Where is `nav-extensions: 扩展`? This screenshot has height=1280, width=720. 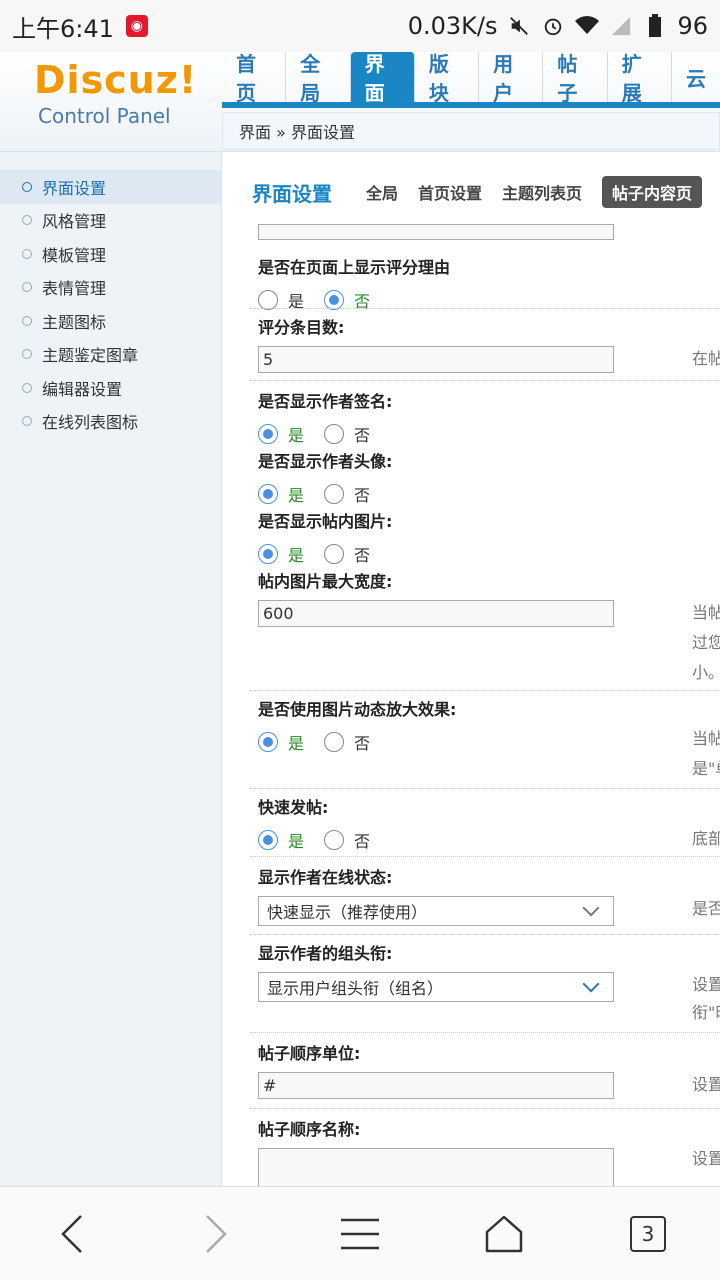
nav-extensions: 扩展 is located at coordinates (640, 78).